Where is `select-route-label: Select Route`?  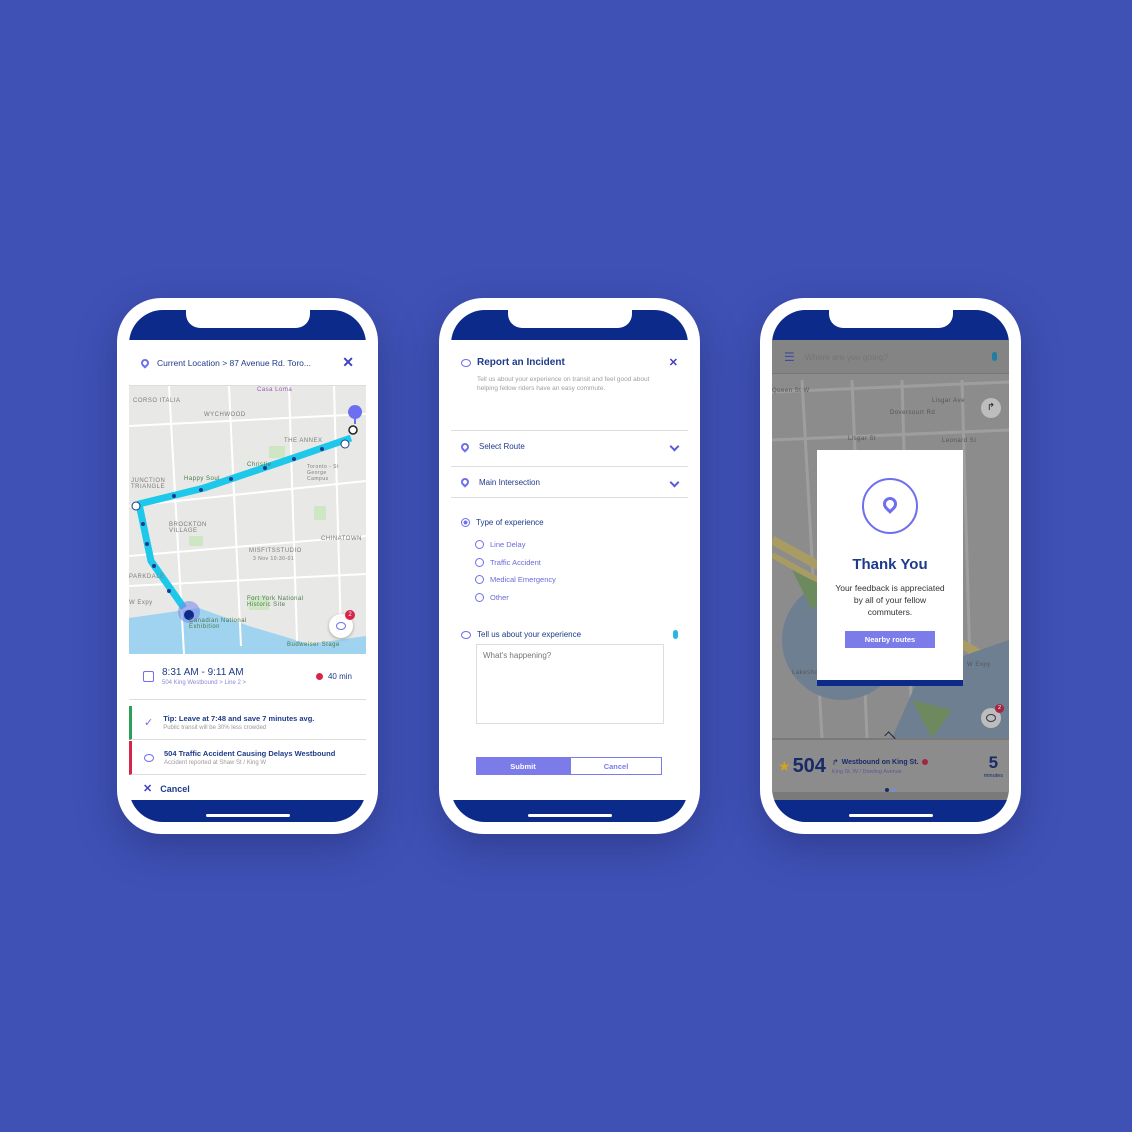
select-route-label: Select Route is located at coordinates (502, 446).